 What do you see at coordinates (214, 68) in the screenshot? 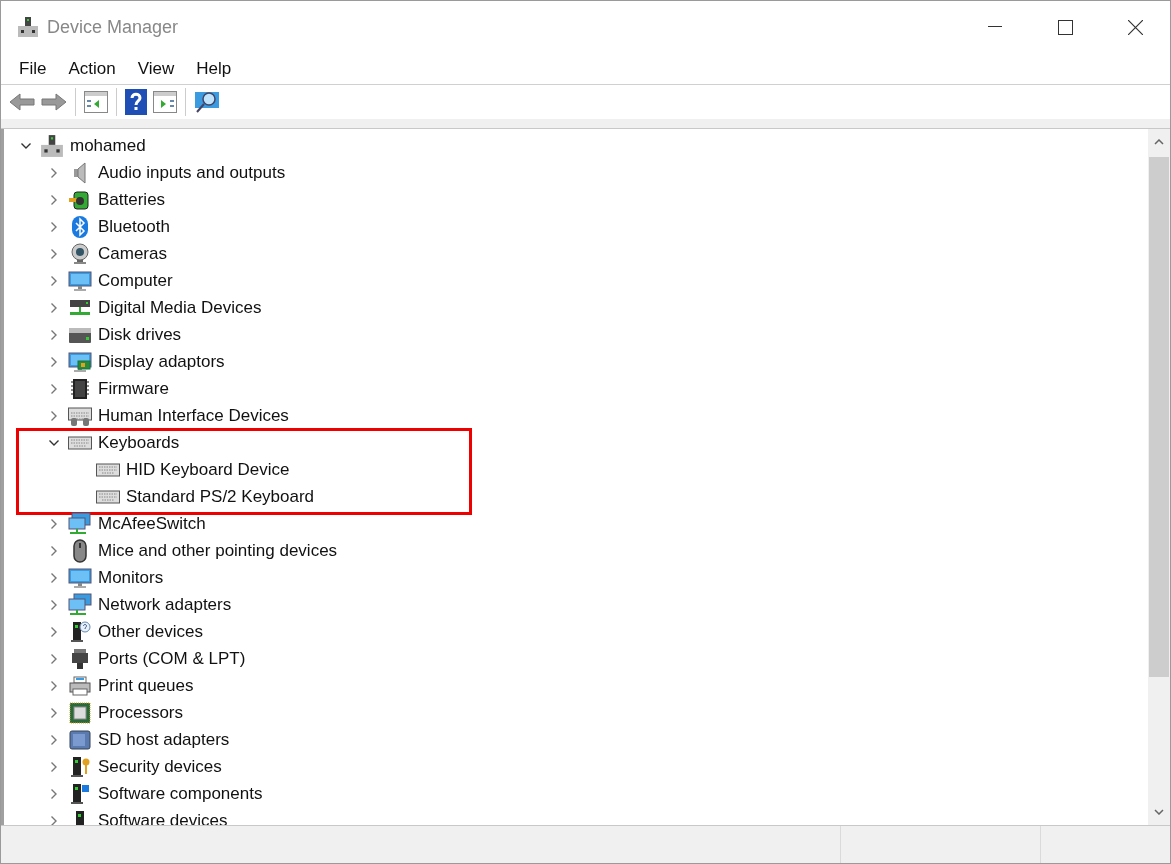
I see `menu-item: Help` at bounding box center [214, 68].